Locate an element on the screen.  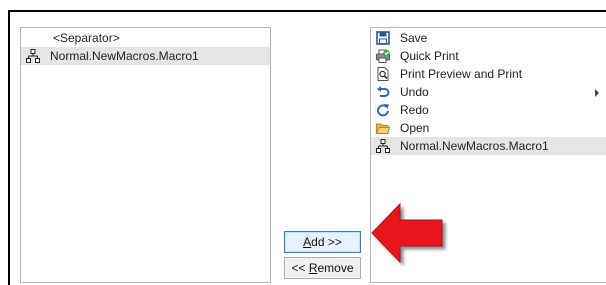
remove-button-accelerator: R is located at coordinates (313, 268).